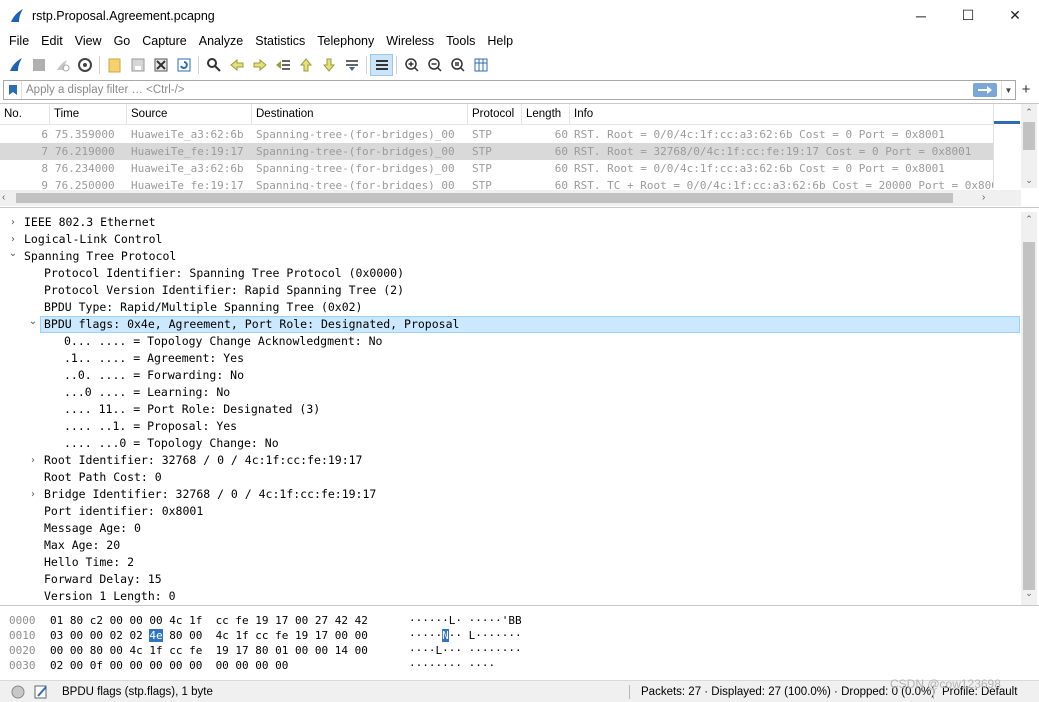  I want to click on column-header-no: No., so click(25, 114).